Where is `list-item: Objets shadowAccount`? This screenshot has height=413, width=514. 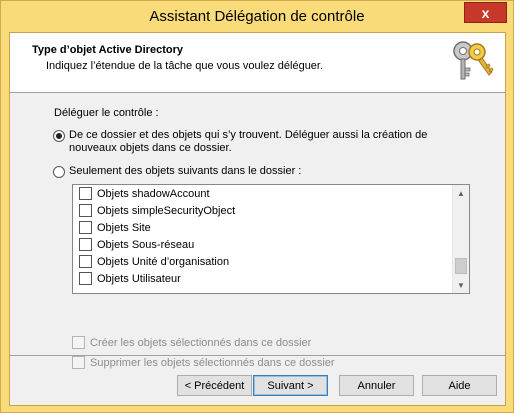 list-item: Objets shadowAccount is located at coordinates (262, 193).